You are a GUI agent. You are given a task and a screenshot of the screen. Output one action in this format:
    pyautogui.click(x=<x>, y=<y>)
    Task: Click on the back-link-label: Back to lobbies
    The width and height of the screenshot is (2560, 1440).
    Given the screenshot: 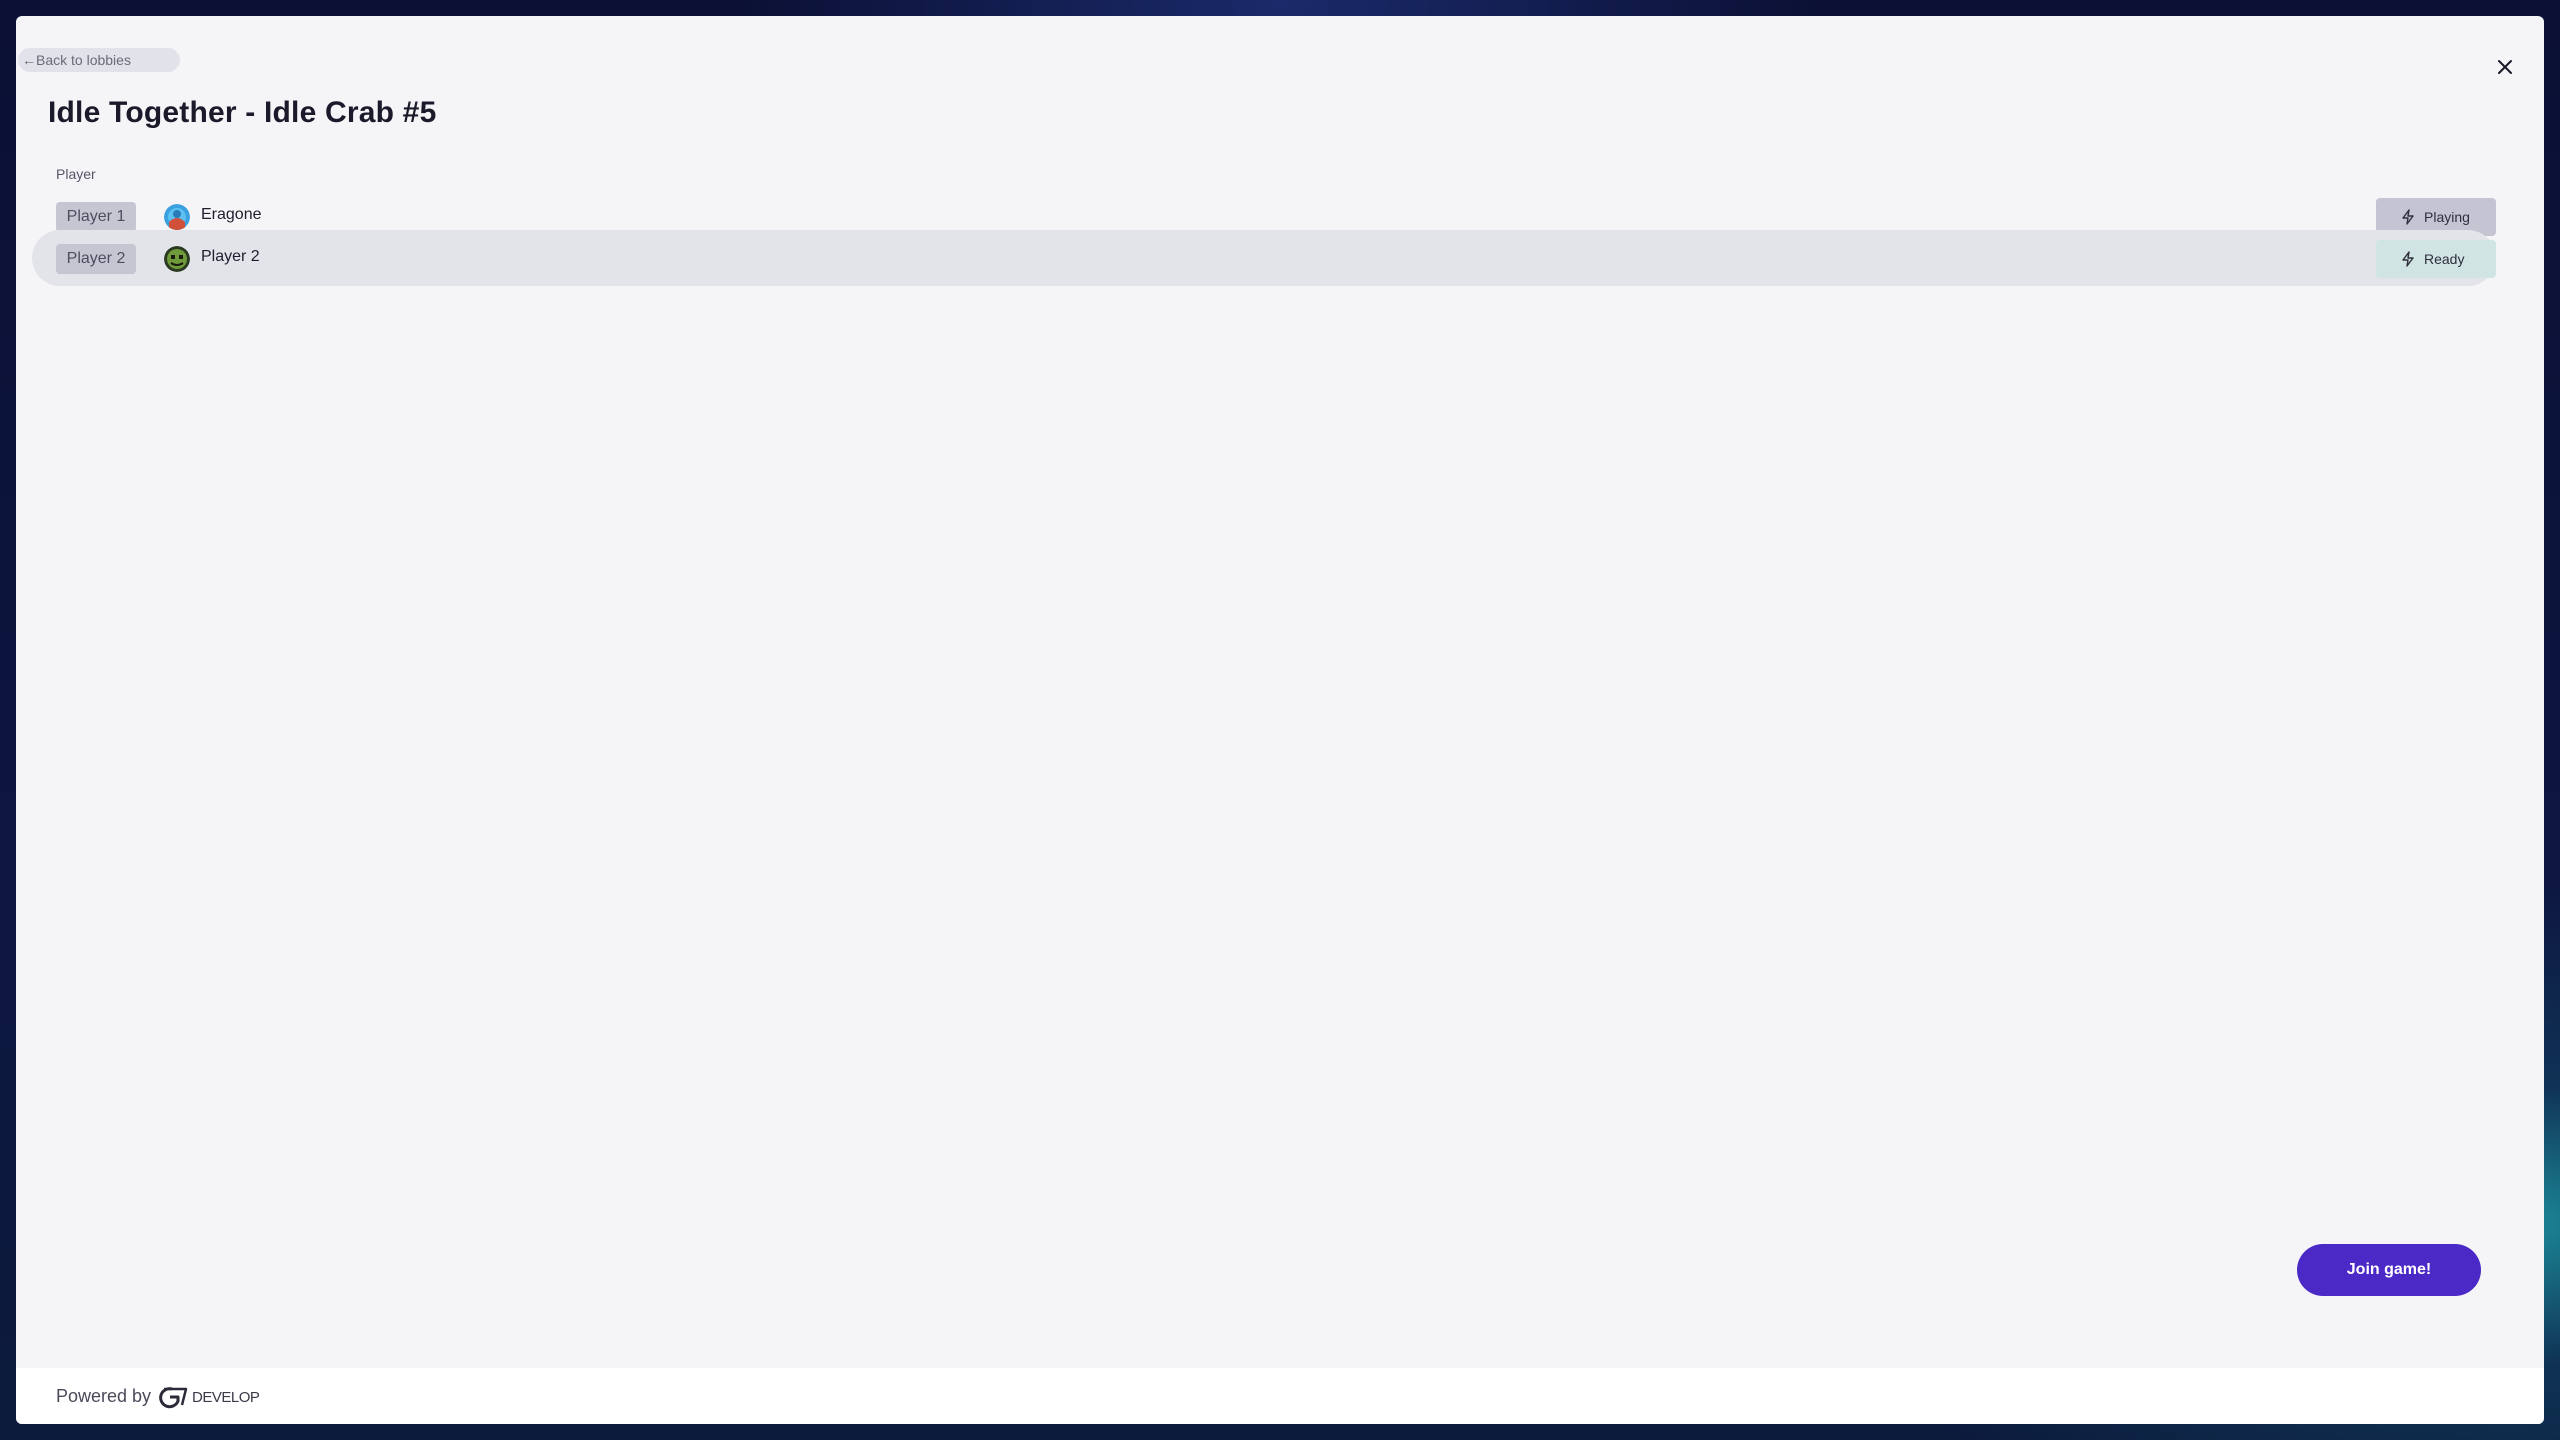 What is the action you would take?
    pyautogui.click(x=83, y=60)
    